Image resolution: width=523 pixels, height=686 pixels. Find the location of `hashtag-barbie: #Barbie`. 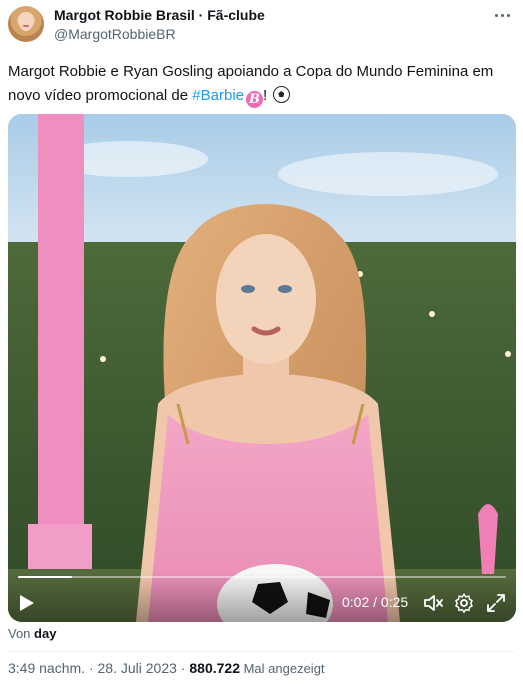

hashtag-barbie: #Barbie is located at coordinates (218, 95).